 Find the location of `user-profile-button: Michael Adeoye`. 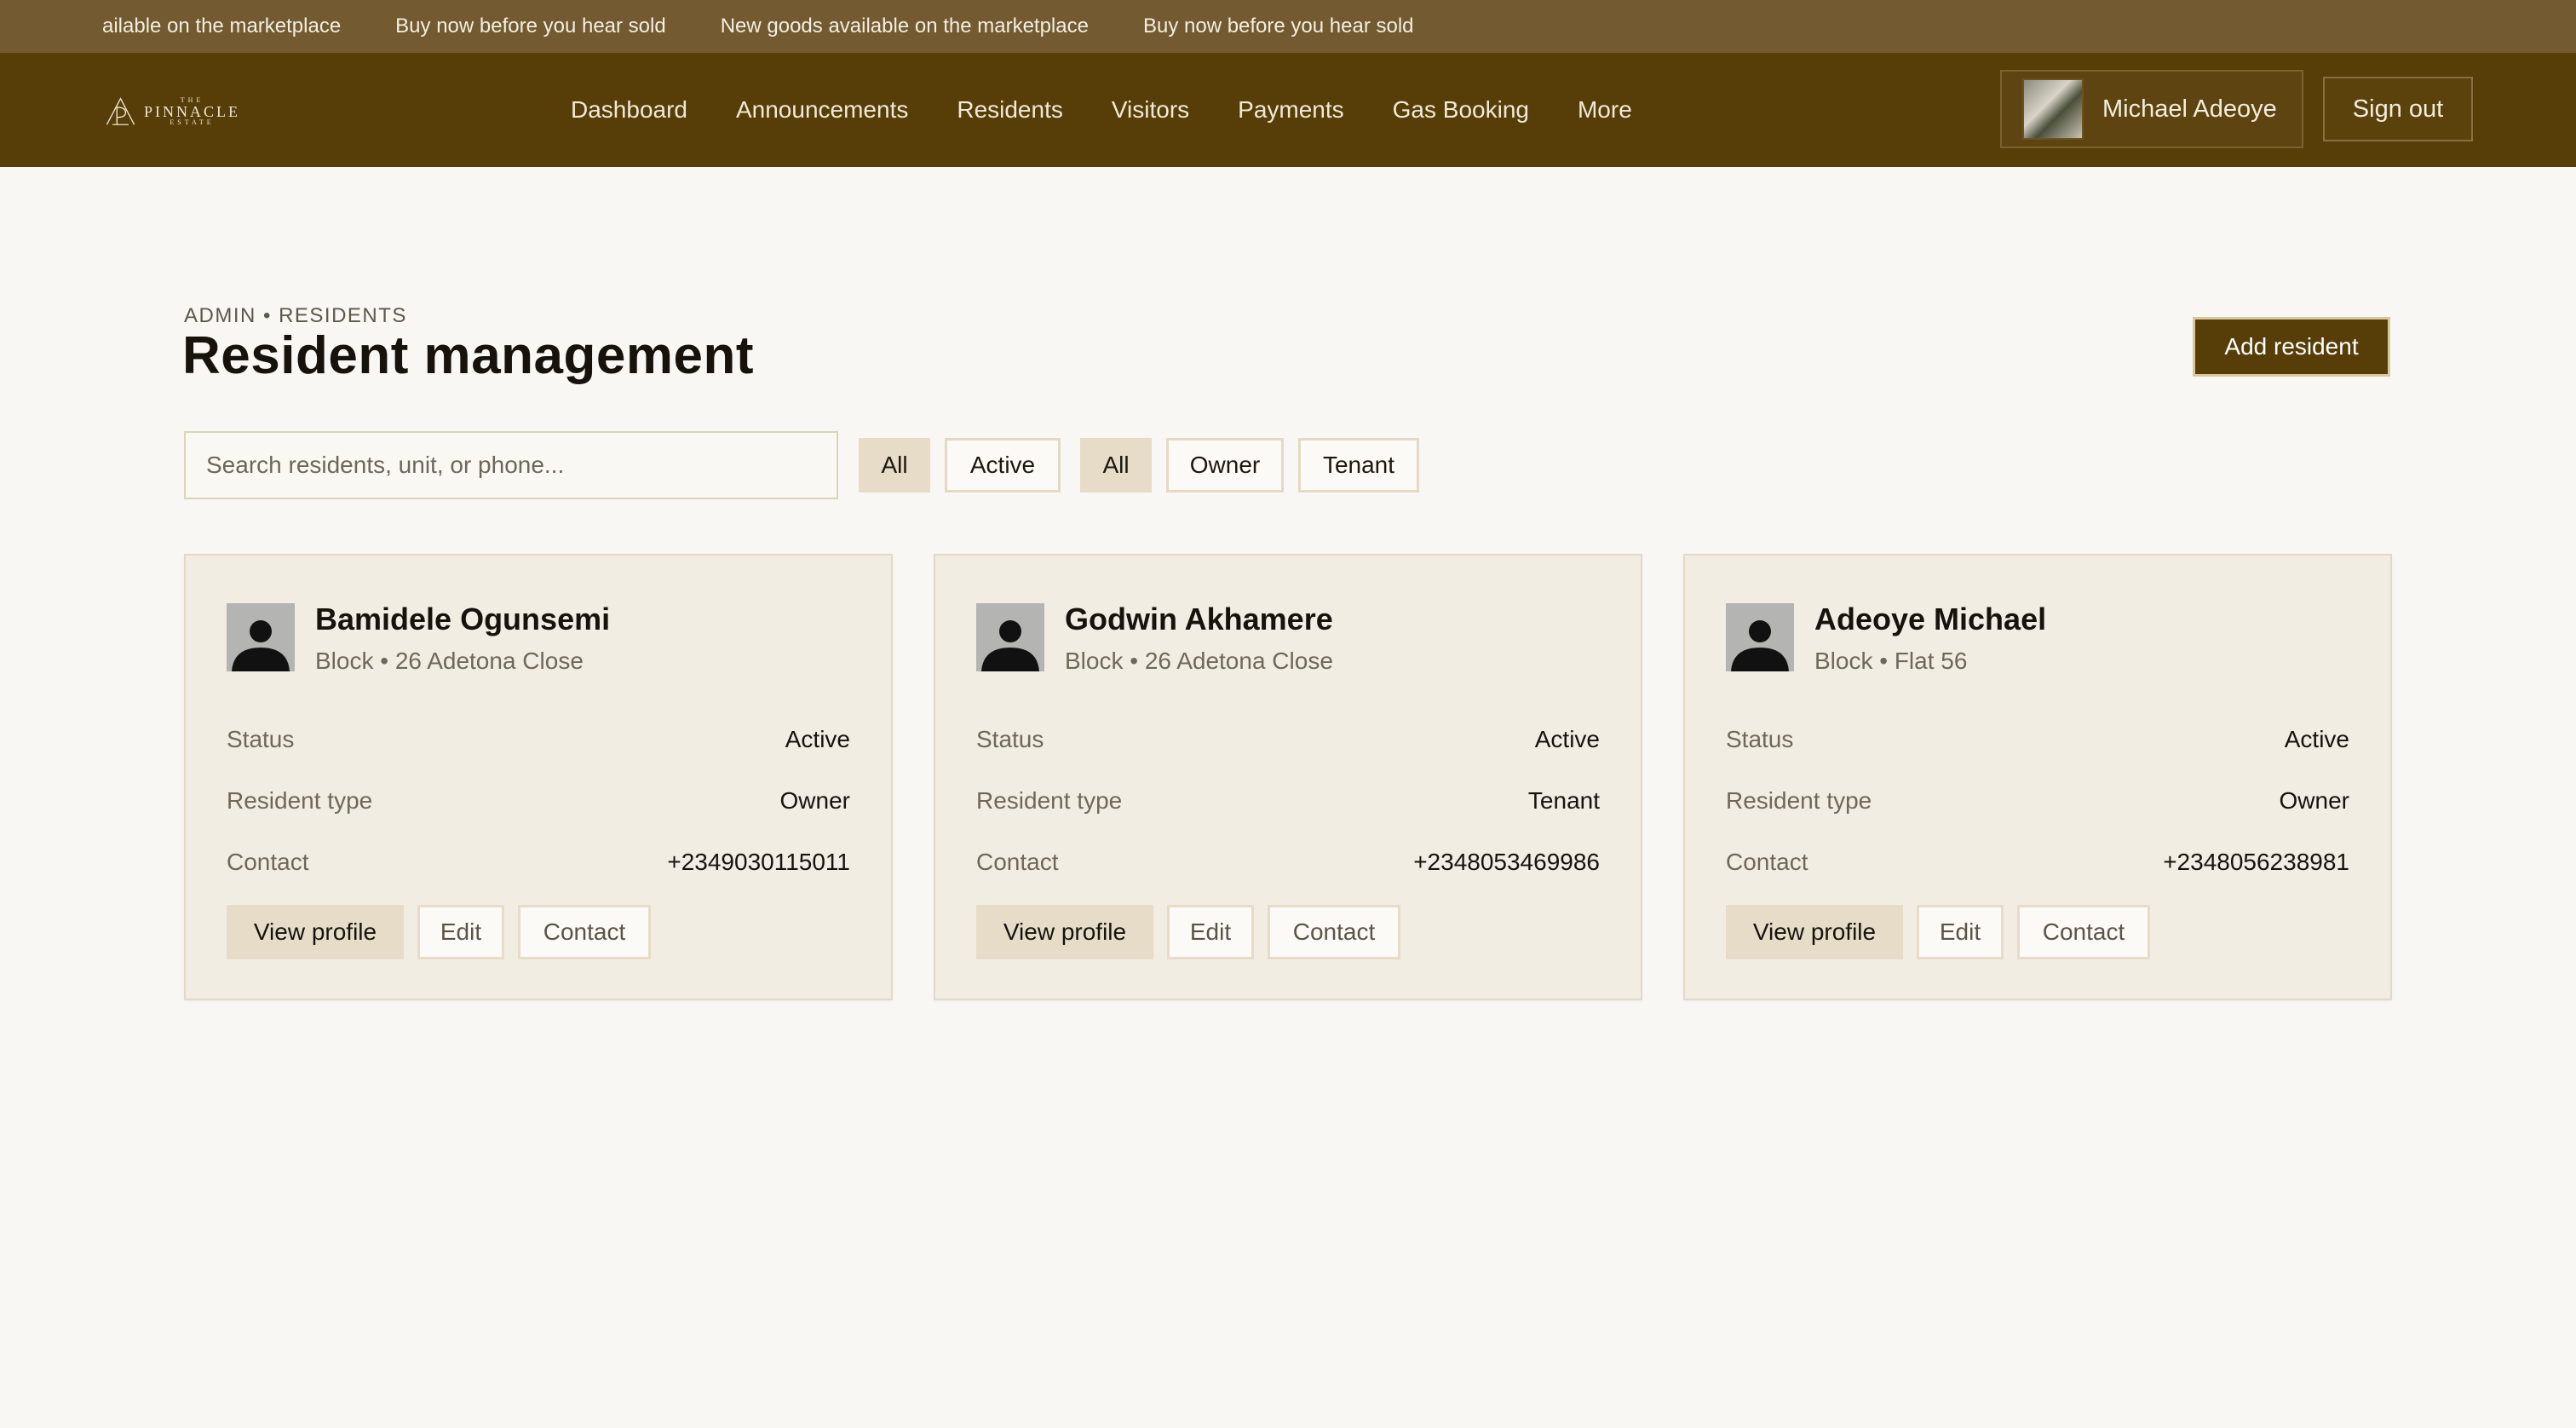

user-profile-button: Michael Adeoye is located at coordinates (2151, 109).